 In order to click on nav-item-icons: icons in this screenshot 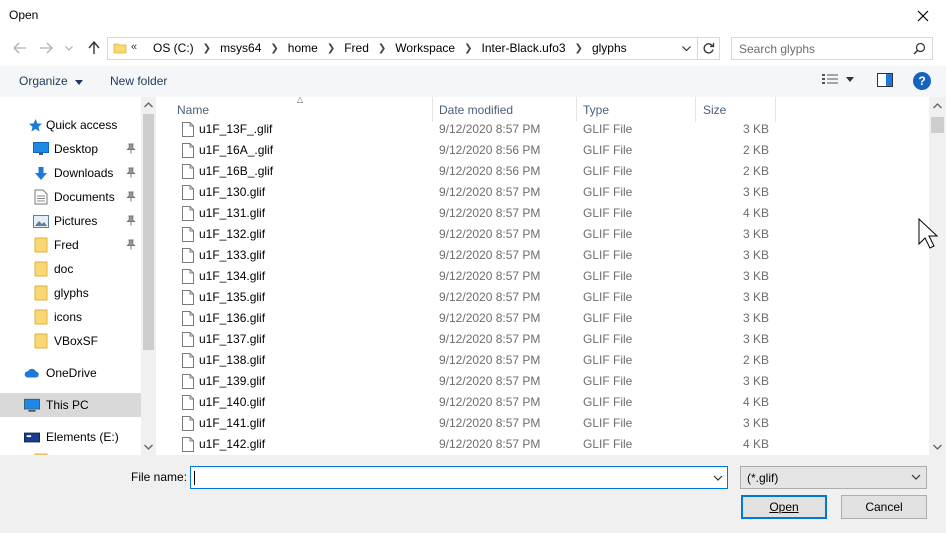, I will do `click(70, 317)`.